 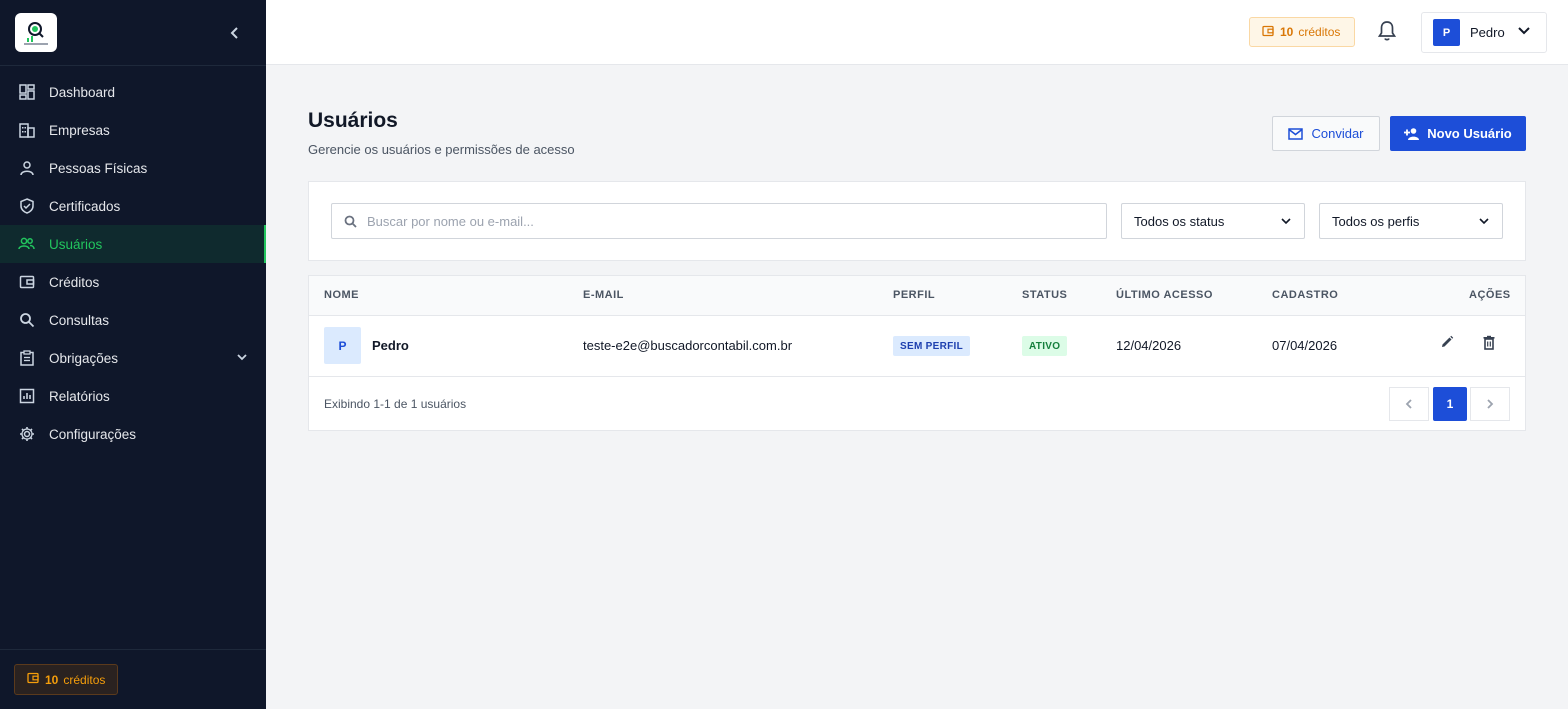 I want to click on clipboard-icon, so click(x=26, y=358).